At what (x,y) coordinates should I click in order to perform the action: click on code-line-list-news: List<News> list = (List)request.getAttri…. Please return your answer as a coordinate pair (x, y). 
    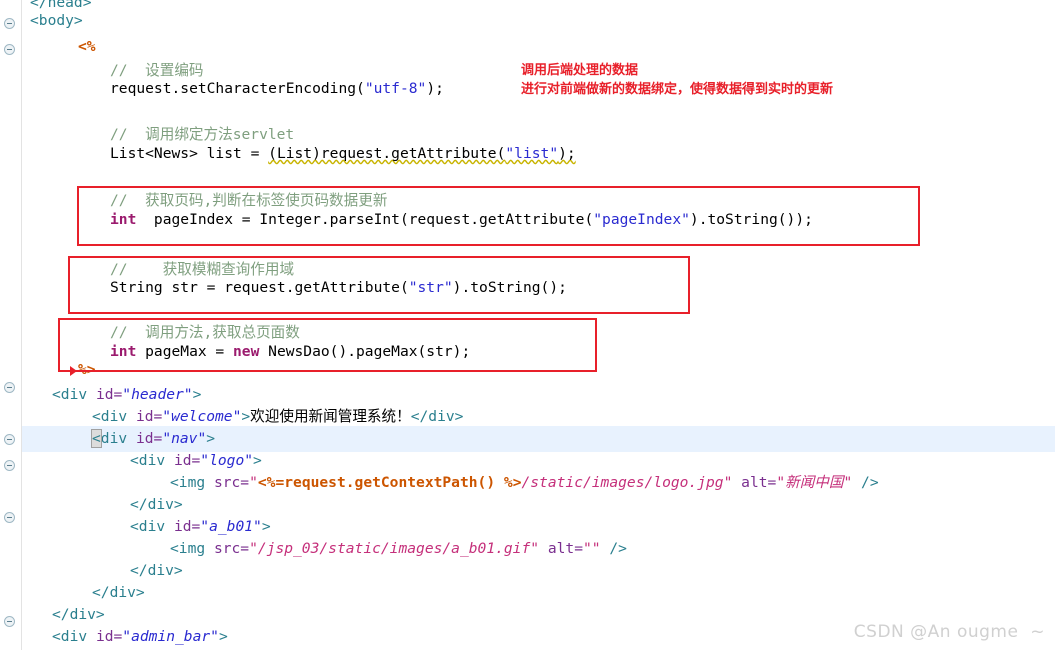
    Looking at the image, I should click on (343, 154).